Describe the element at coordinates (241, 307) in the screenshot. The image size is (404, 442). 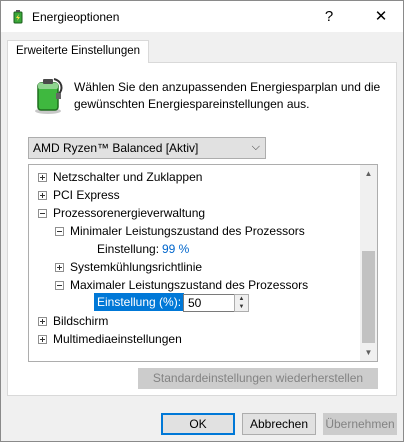
I see `spin-down-icon: ▼` at that location.